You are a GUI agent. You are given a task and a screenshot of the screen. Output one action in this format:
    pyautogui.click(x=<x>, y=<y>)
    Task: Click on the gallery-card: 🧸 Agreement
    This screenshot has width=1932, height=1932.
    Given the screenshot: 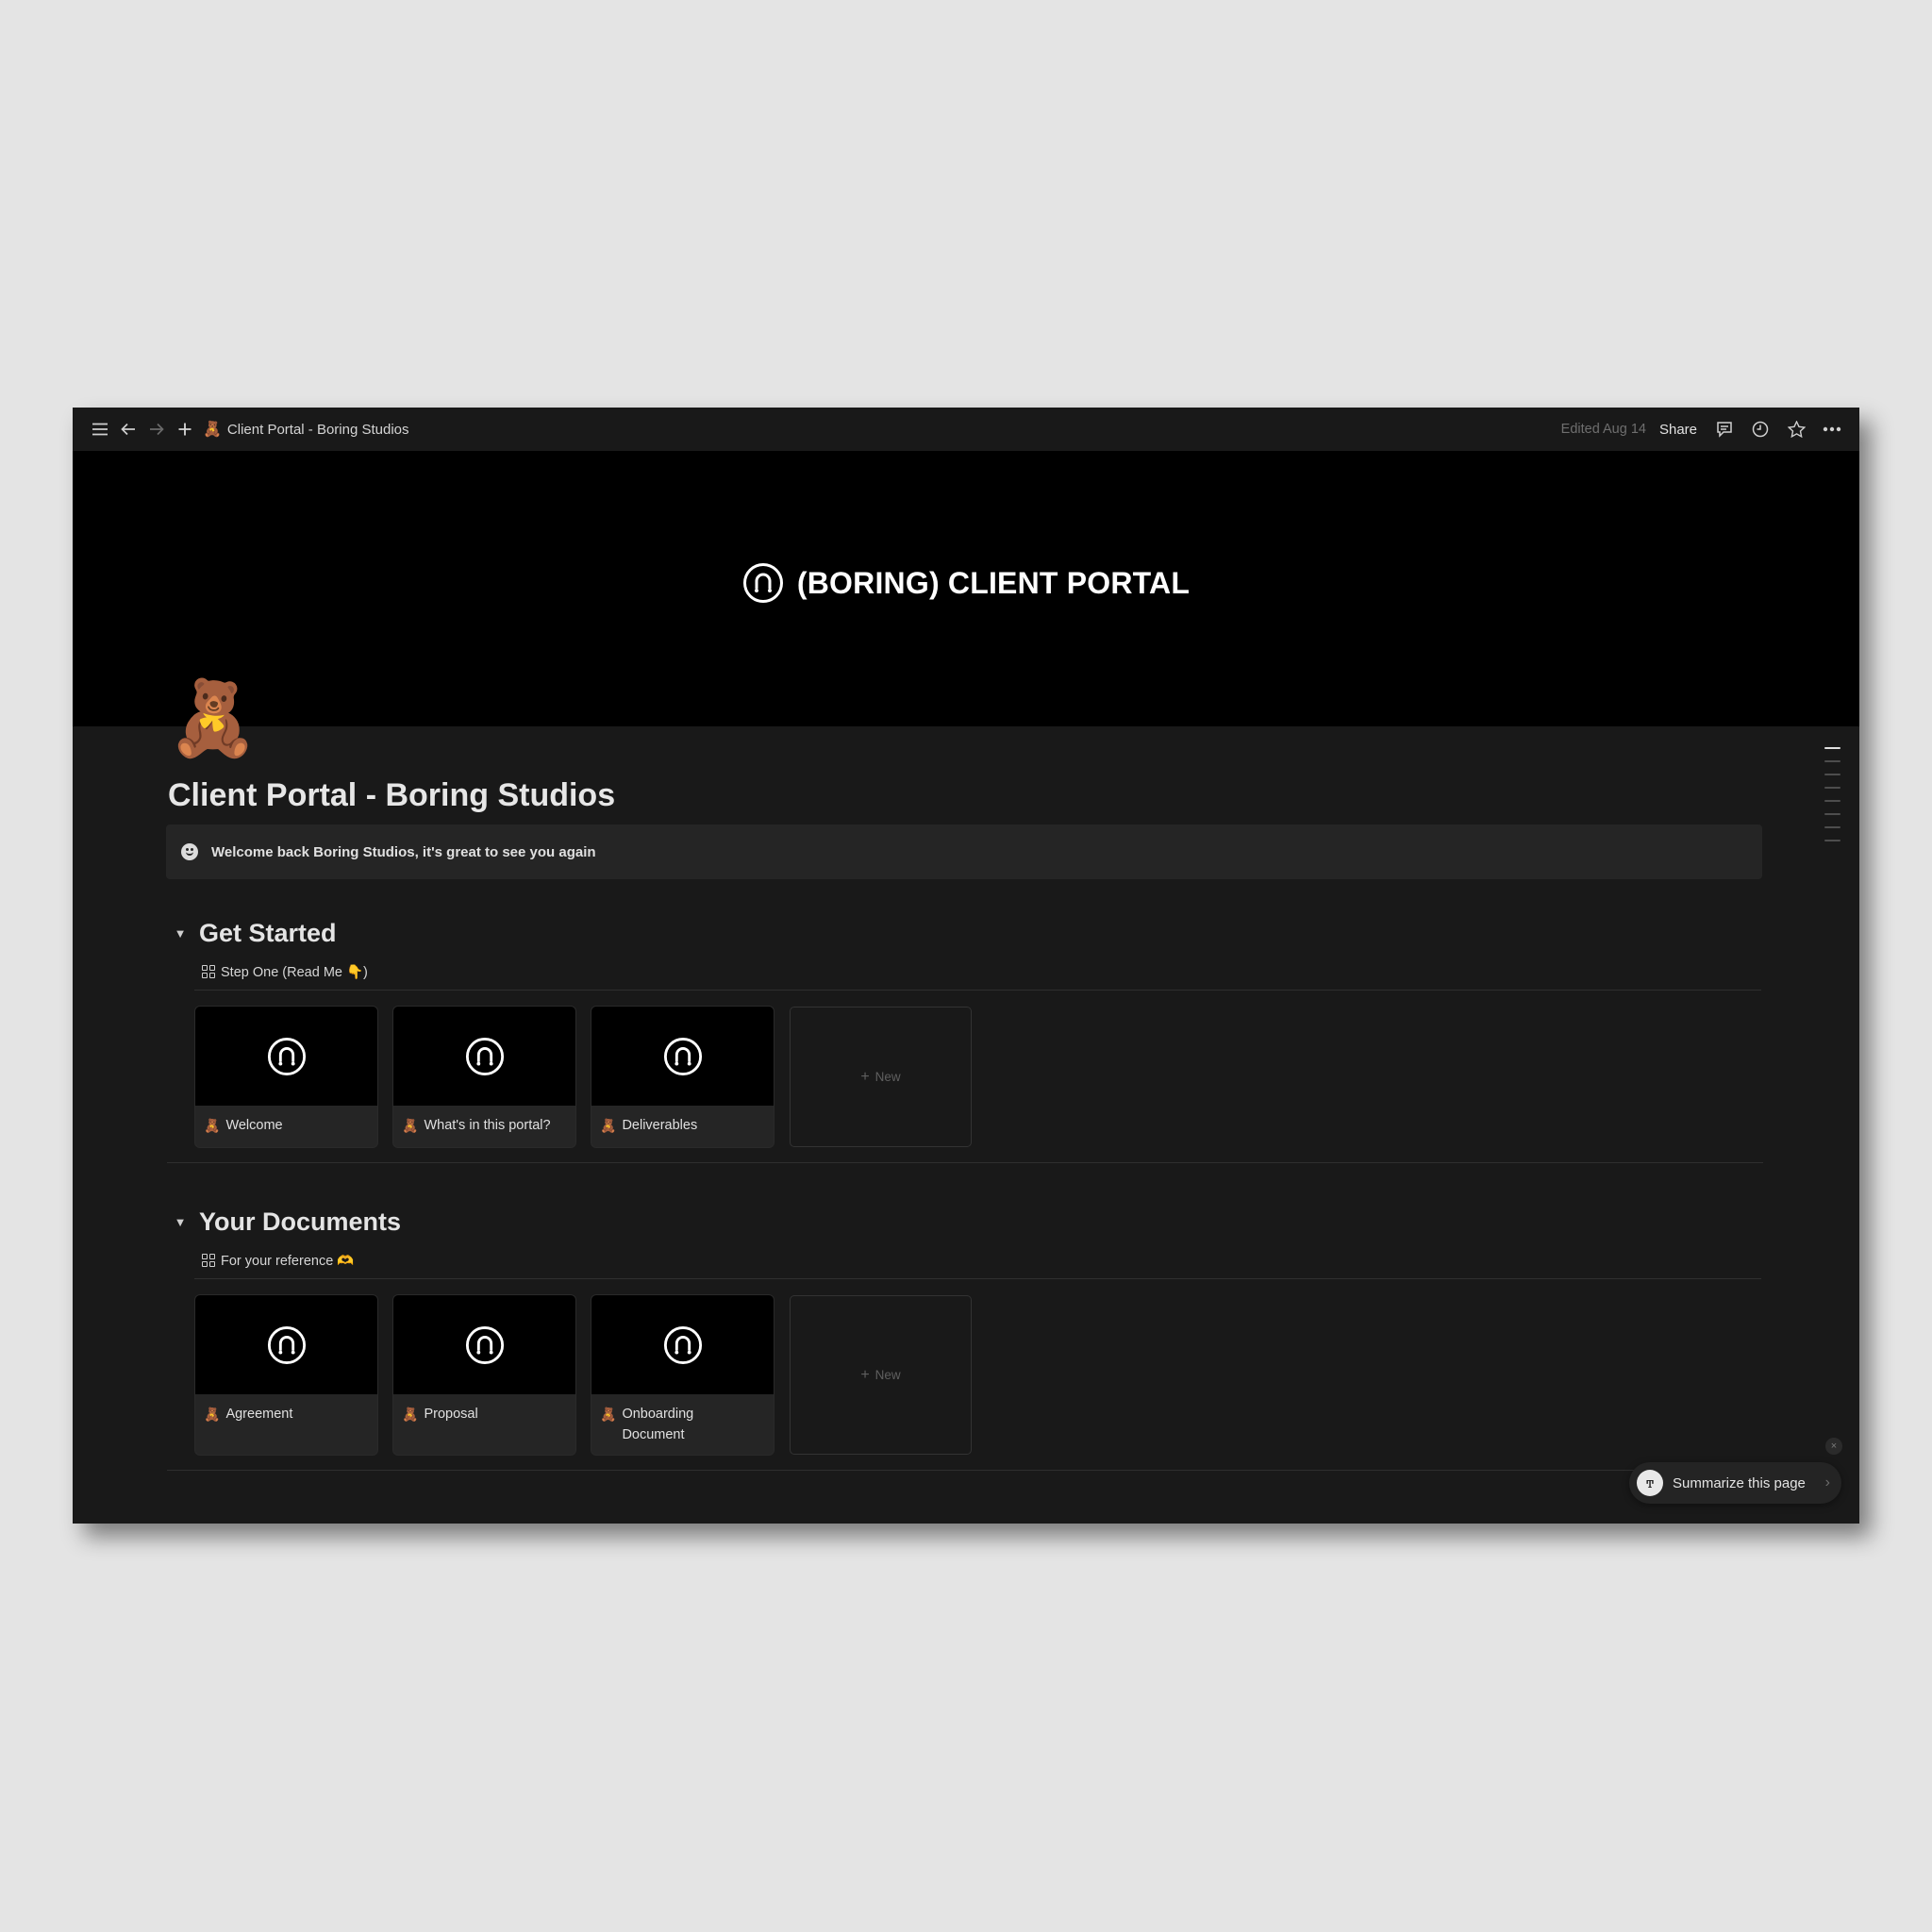 What is the action you would take?
    pyautogui.click(x=286, y=1375)
    